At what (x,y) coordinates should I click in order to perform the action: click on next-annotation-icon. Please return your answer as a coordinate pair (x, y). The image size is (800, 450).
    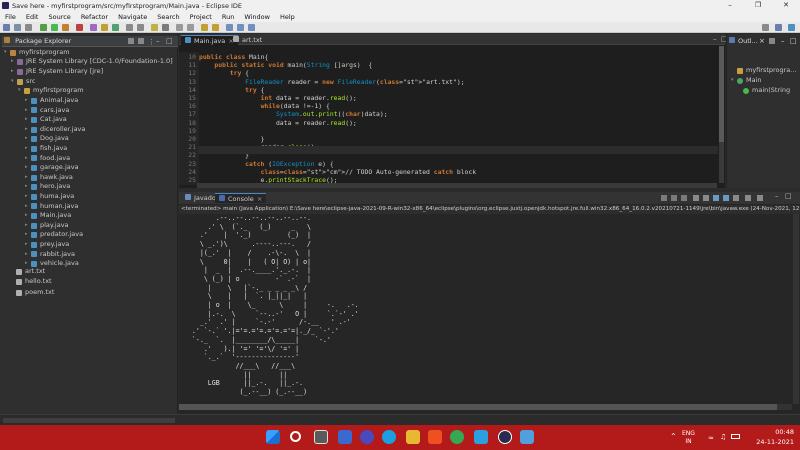
    Looking at the image, I should click on (204, 27).